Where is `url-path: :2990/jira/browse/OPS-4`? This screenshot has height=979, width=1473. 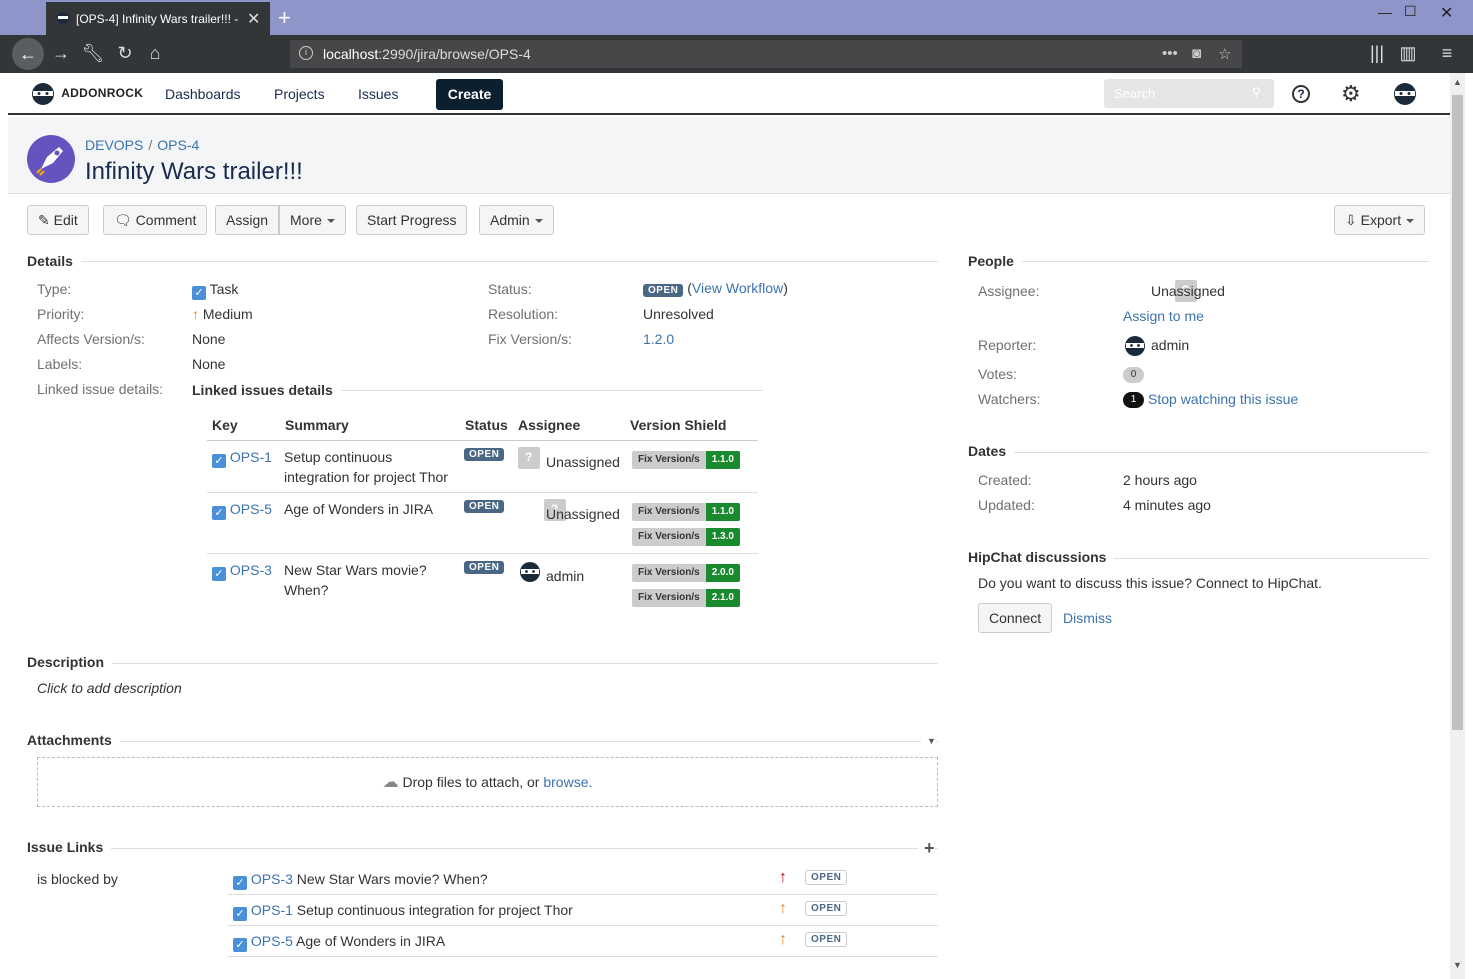
url-path: :2990/jira/browse/OPS-4 is located at coordinates (454, 54).